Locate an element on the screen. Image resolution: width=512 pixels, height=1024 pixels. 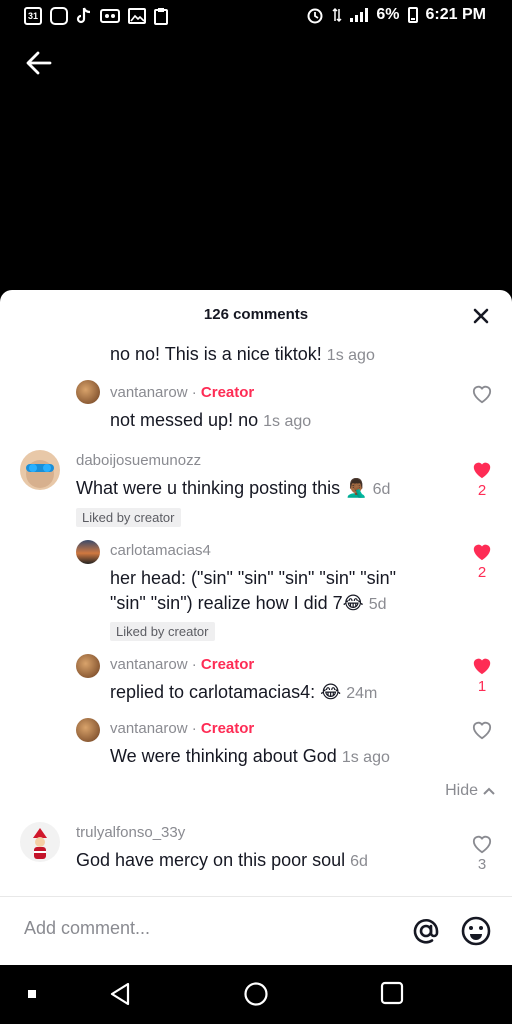
clock: 6:21 PM is located at coordinates (455, 14).